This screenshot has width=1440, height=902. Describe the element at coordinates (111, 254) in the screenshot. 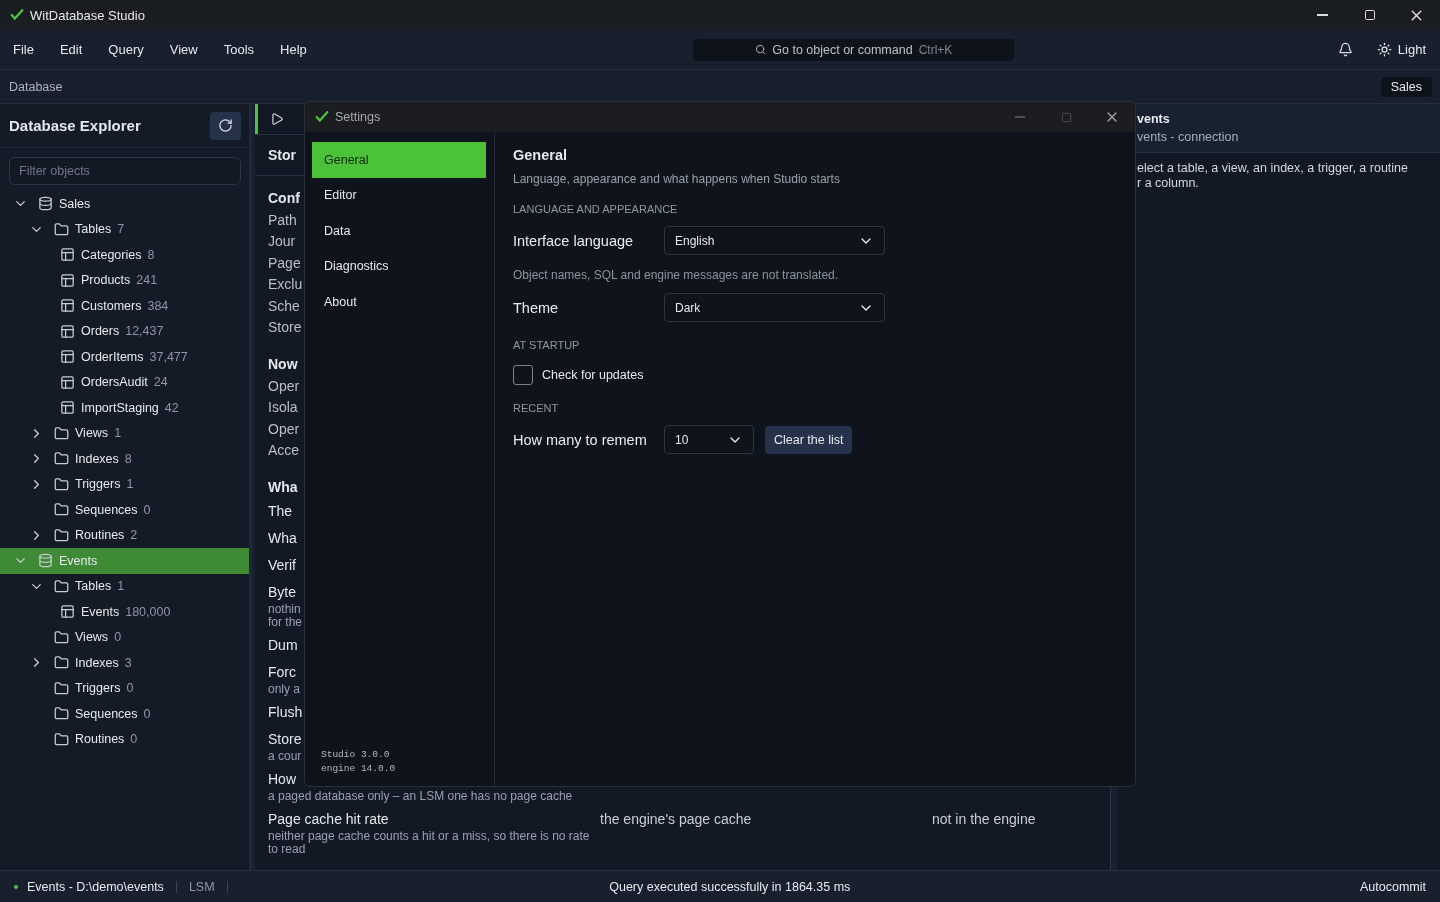

I see `node-label: Categories` at that location.